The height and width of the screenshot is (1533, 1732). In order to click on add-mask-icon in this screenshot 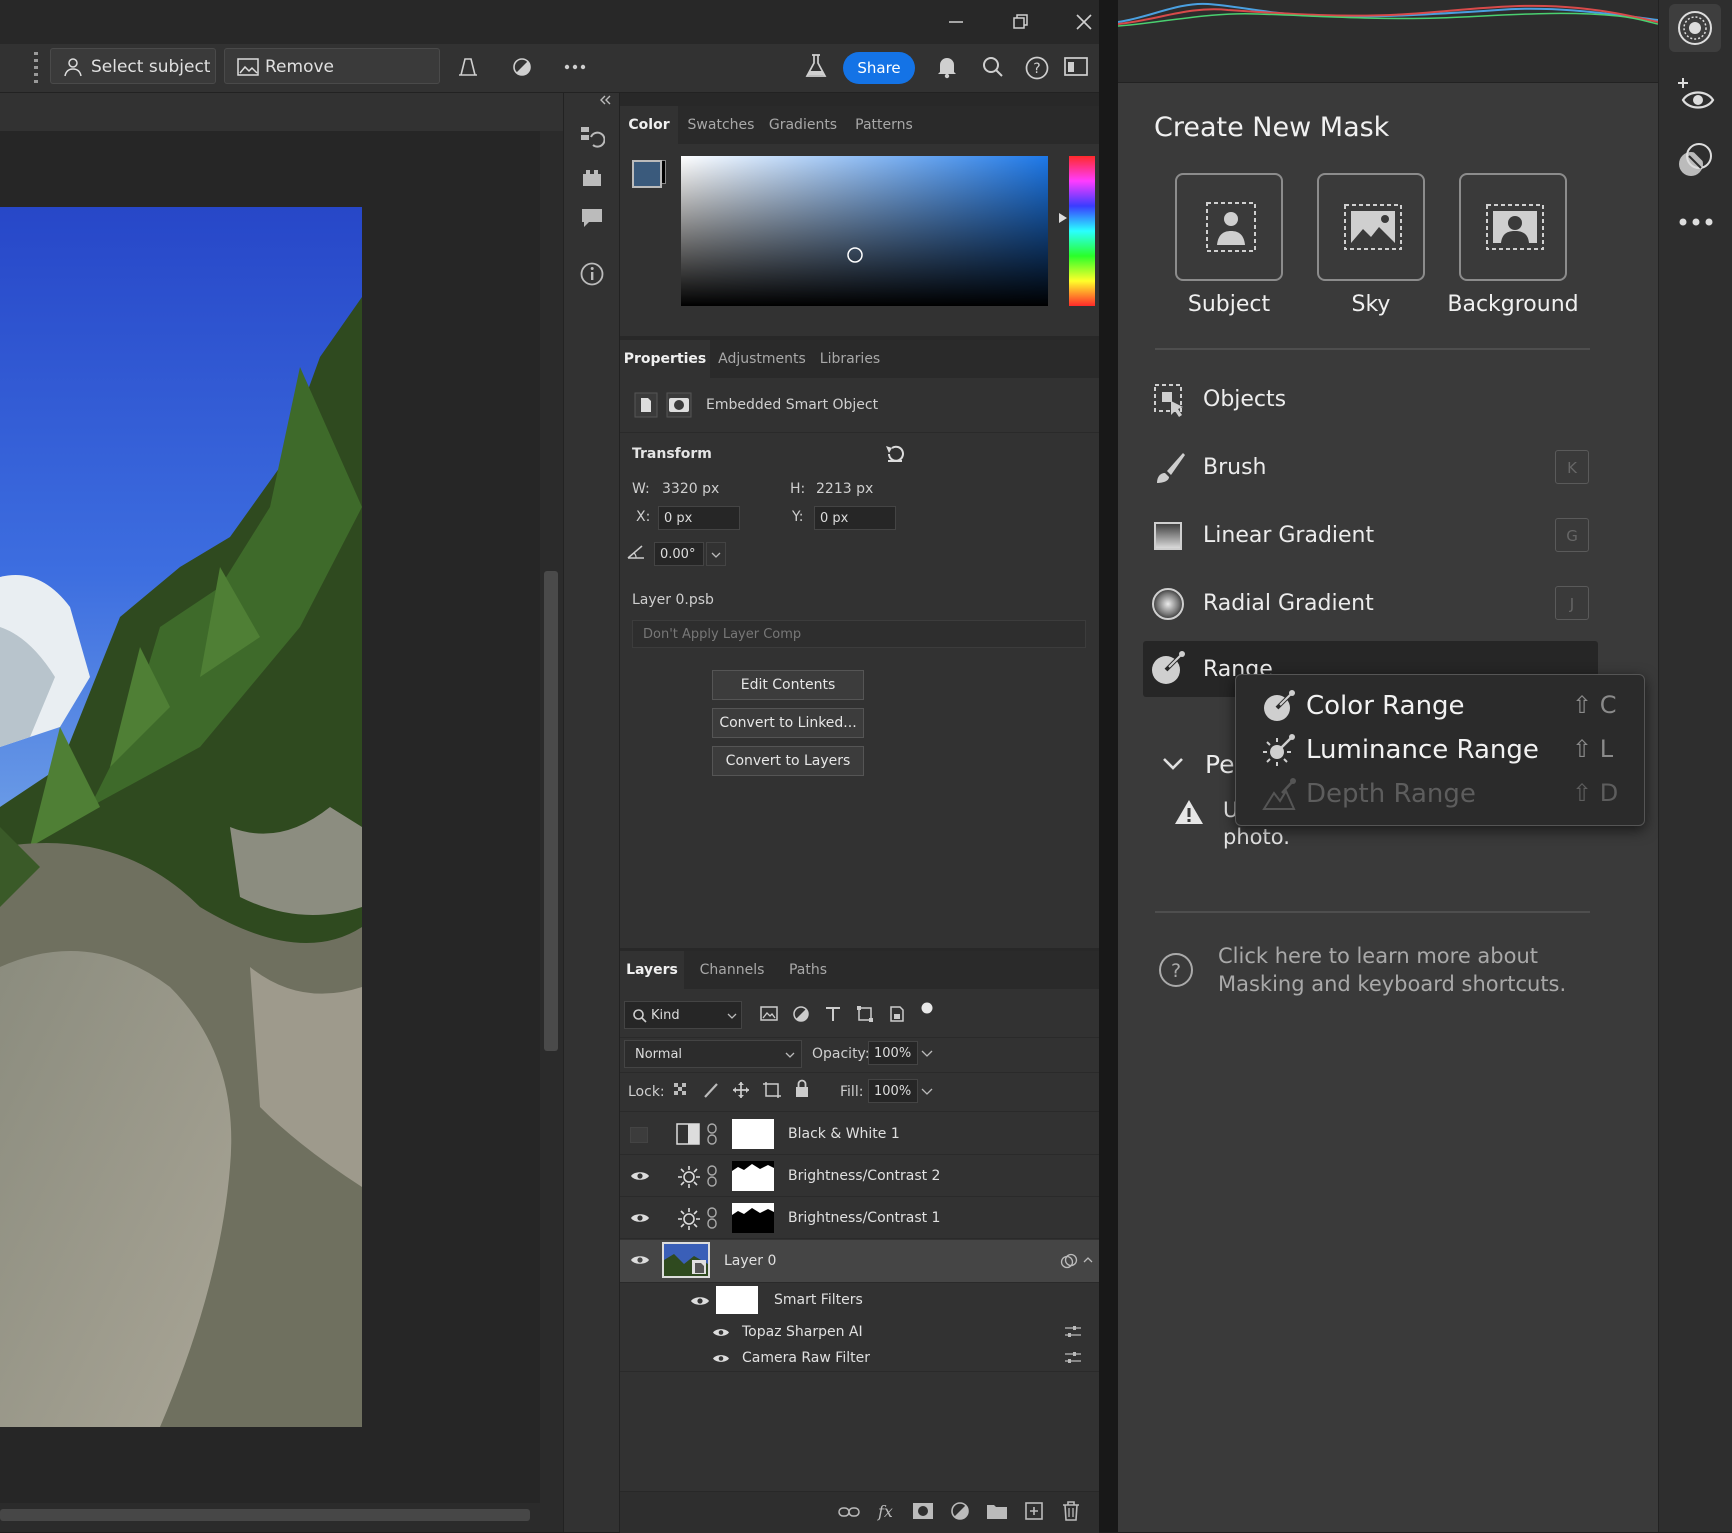, I will do `click(923, 1511)`.